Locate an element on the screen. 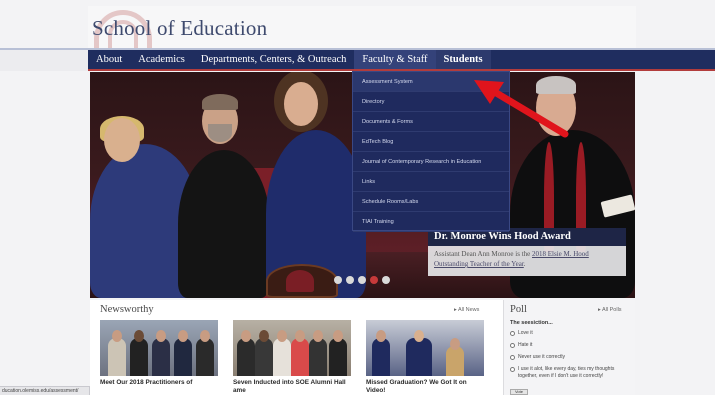 This screenshot has height=395, width=715. all-news-link: ▸ All News is located at coordinates (466, 310).